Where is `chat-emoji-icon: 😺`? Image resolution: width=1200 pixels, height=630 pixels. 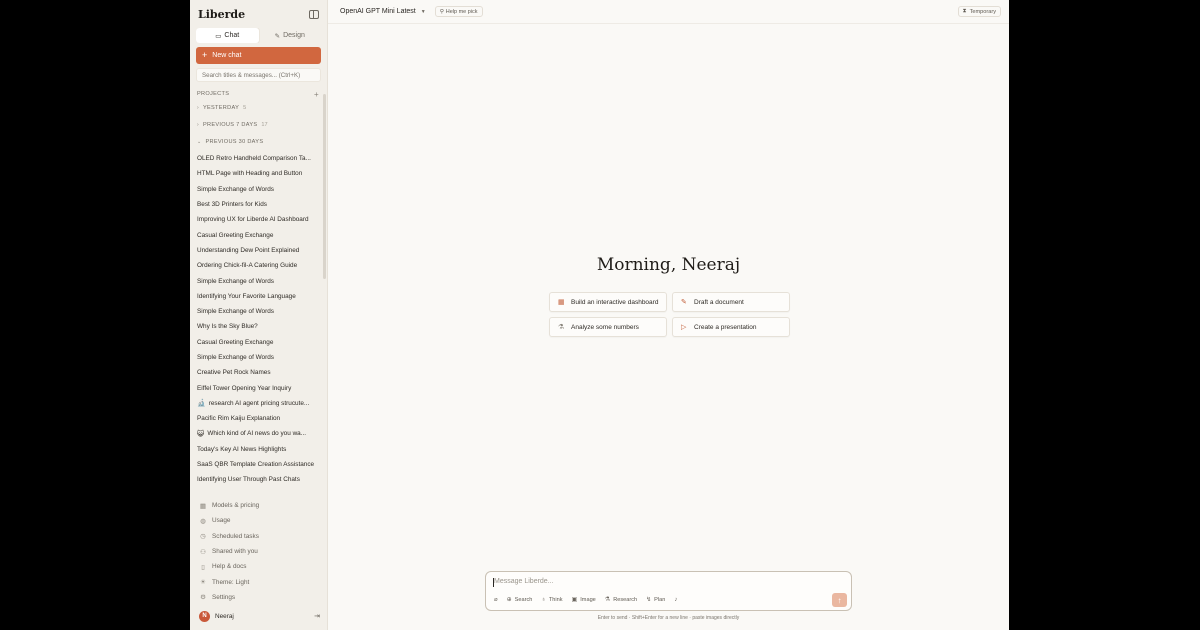 chat-emoji-icon: 😺 is located at coordinates (201, 434).